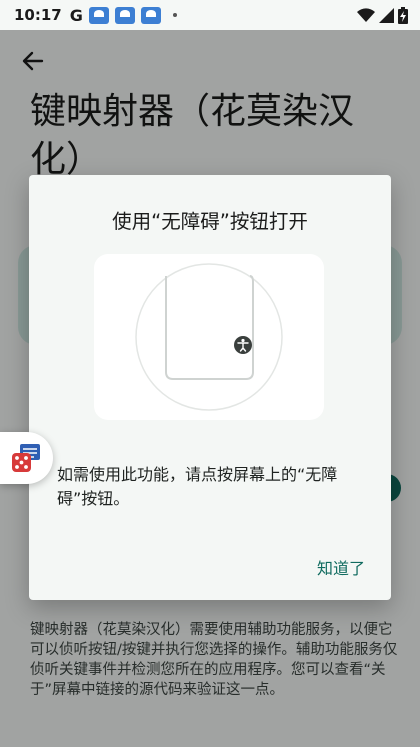 This screenshot has width=420, height=747. I want to click on status-bar: 10:17 G, so click(210, 15).